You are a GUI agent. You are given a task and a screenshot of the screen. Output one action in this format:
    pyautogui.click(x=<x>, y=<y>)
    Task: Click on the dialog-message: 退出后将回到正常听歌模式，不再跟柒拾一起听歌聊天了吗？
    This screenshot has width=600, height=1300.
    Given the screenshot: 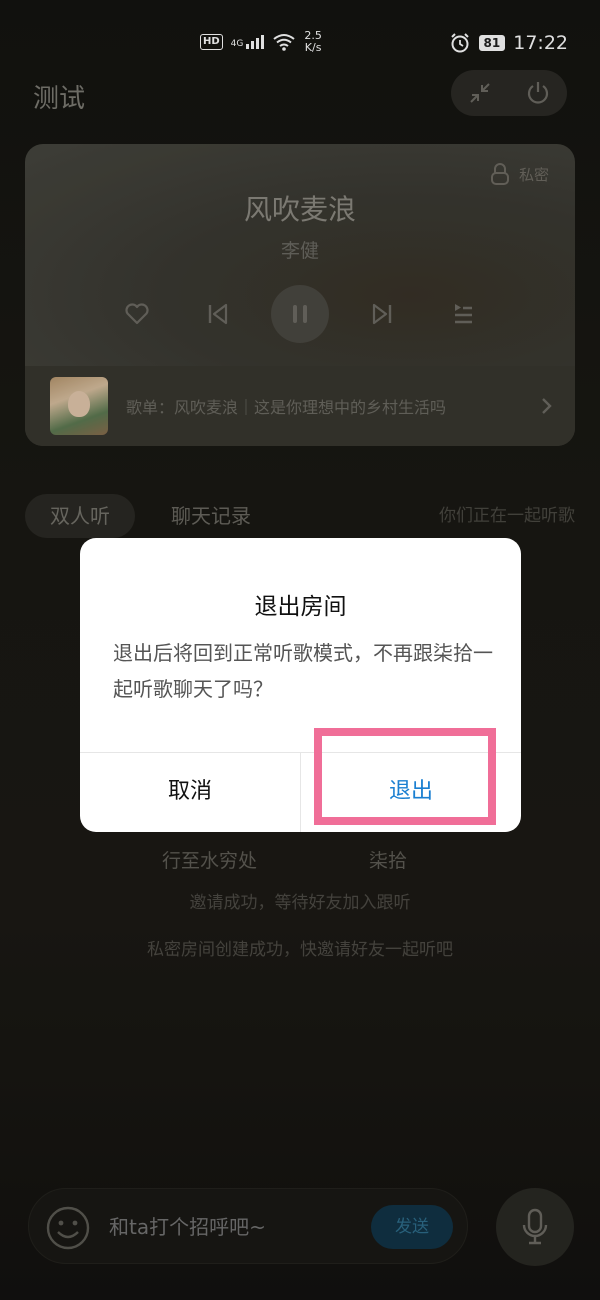 What is the action you would take?
    pyautogui.click(x=303, y=671)
    